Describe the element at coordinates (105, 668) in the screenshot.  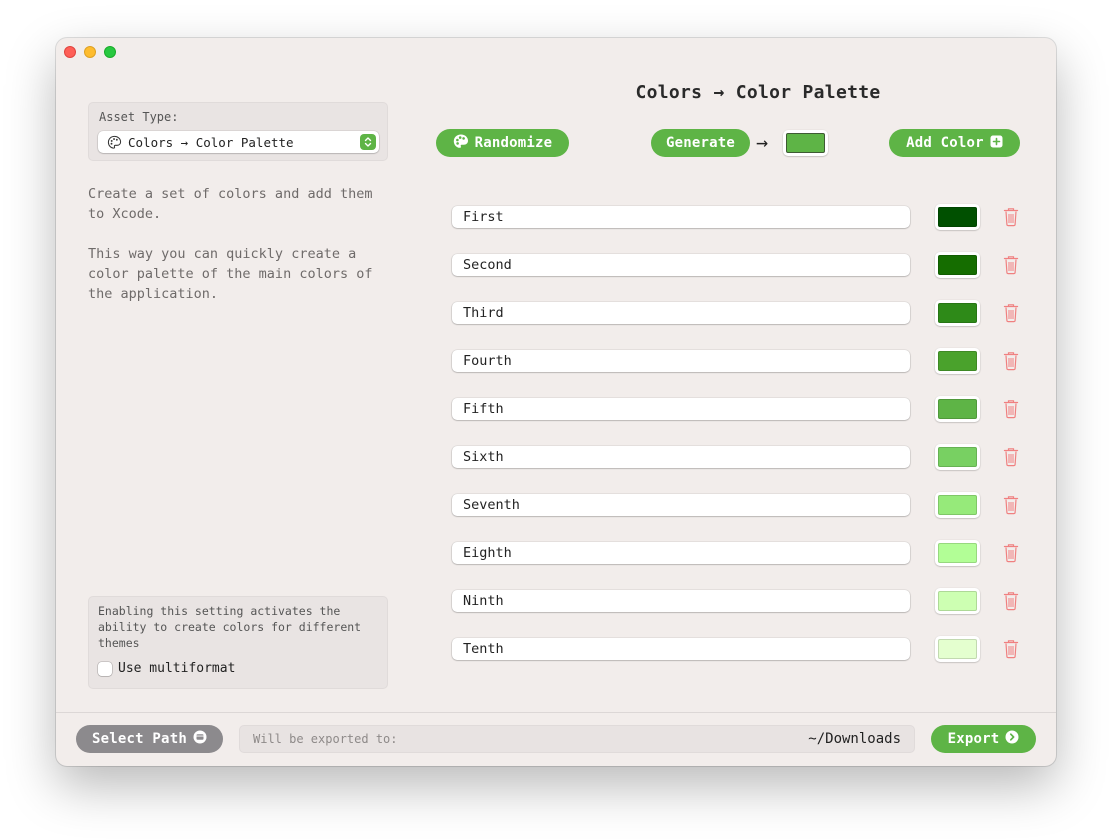
I see `multiformat-checkbox` at that location.